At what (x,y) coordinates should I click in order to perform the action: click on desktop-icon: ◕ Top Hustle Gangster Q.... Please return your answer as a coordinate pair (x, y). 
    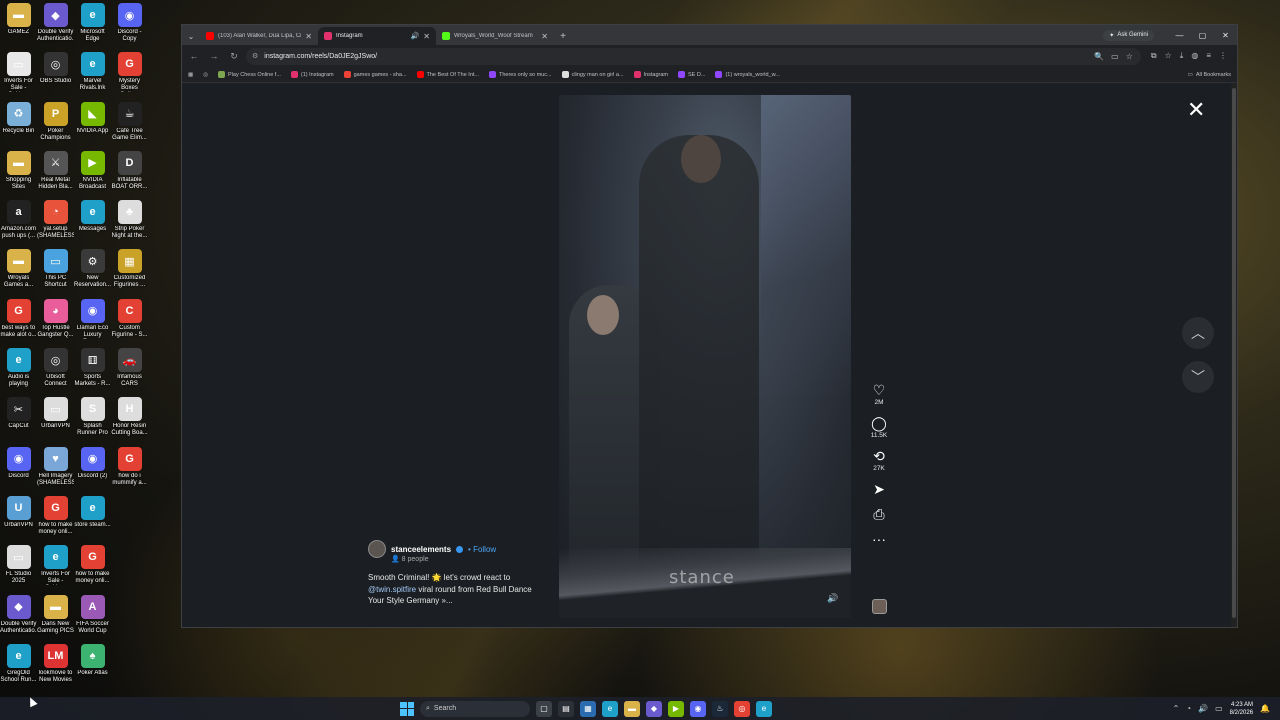
    Looking at the image, I should click on (55, 320).